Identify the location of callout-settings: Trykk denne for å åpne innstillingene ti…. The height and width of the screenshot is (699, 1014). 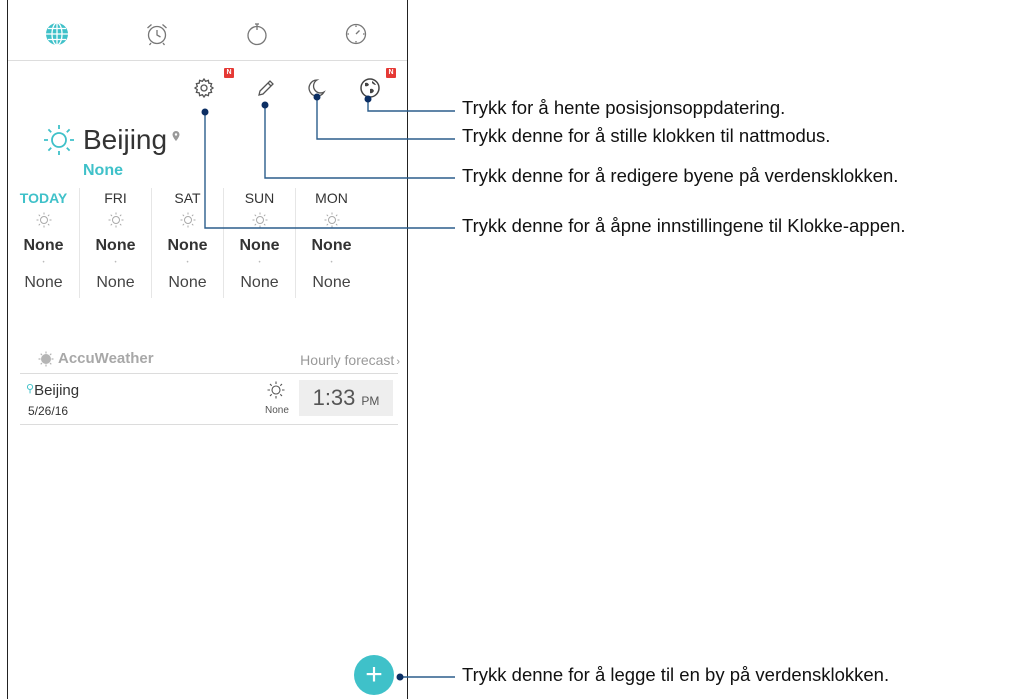
(684, 225).